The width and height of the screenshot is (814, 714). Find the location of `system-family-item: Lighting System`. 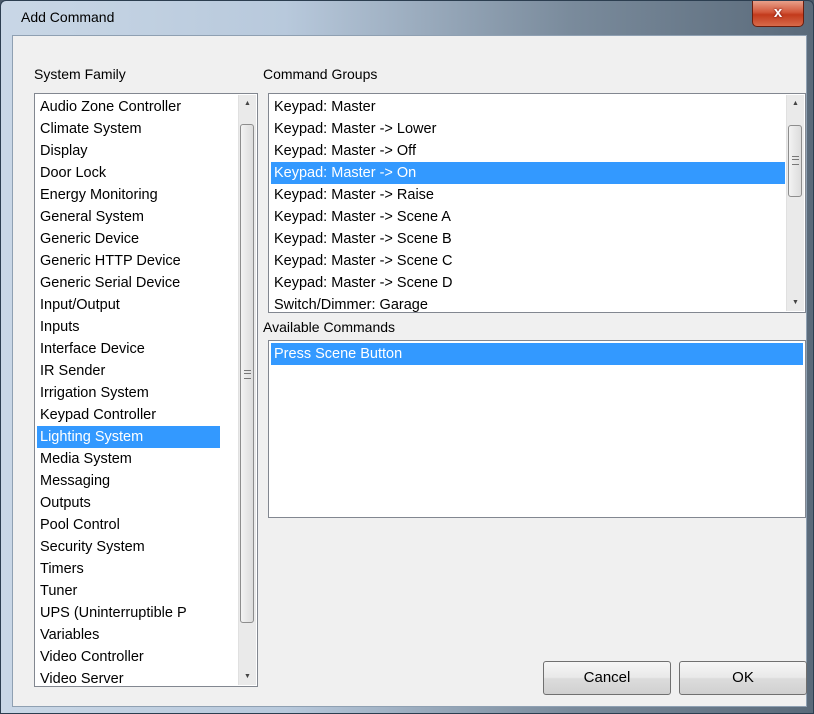

system-family-item: Lighting System is located at coordinates (128, 437).